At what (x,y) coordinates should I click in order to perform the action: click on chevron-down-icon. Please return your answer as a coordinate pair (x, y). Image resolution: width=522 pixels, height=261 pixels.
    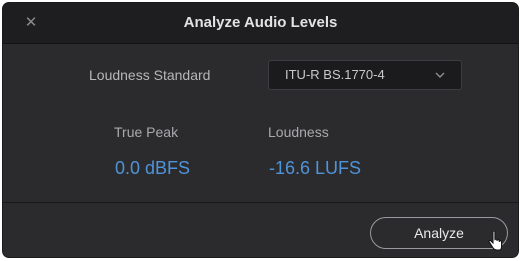
    Looking at the image, I should click on (440, 75).